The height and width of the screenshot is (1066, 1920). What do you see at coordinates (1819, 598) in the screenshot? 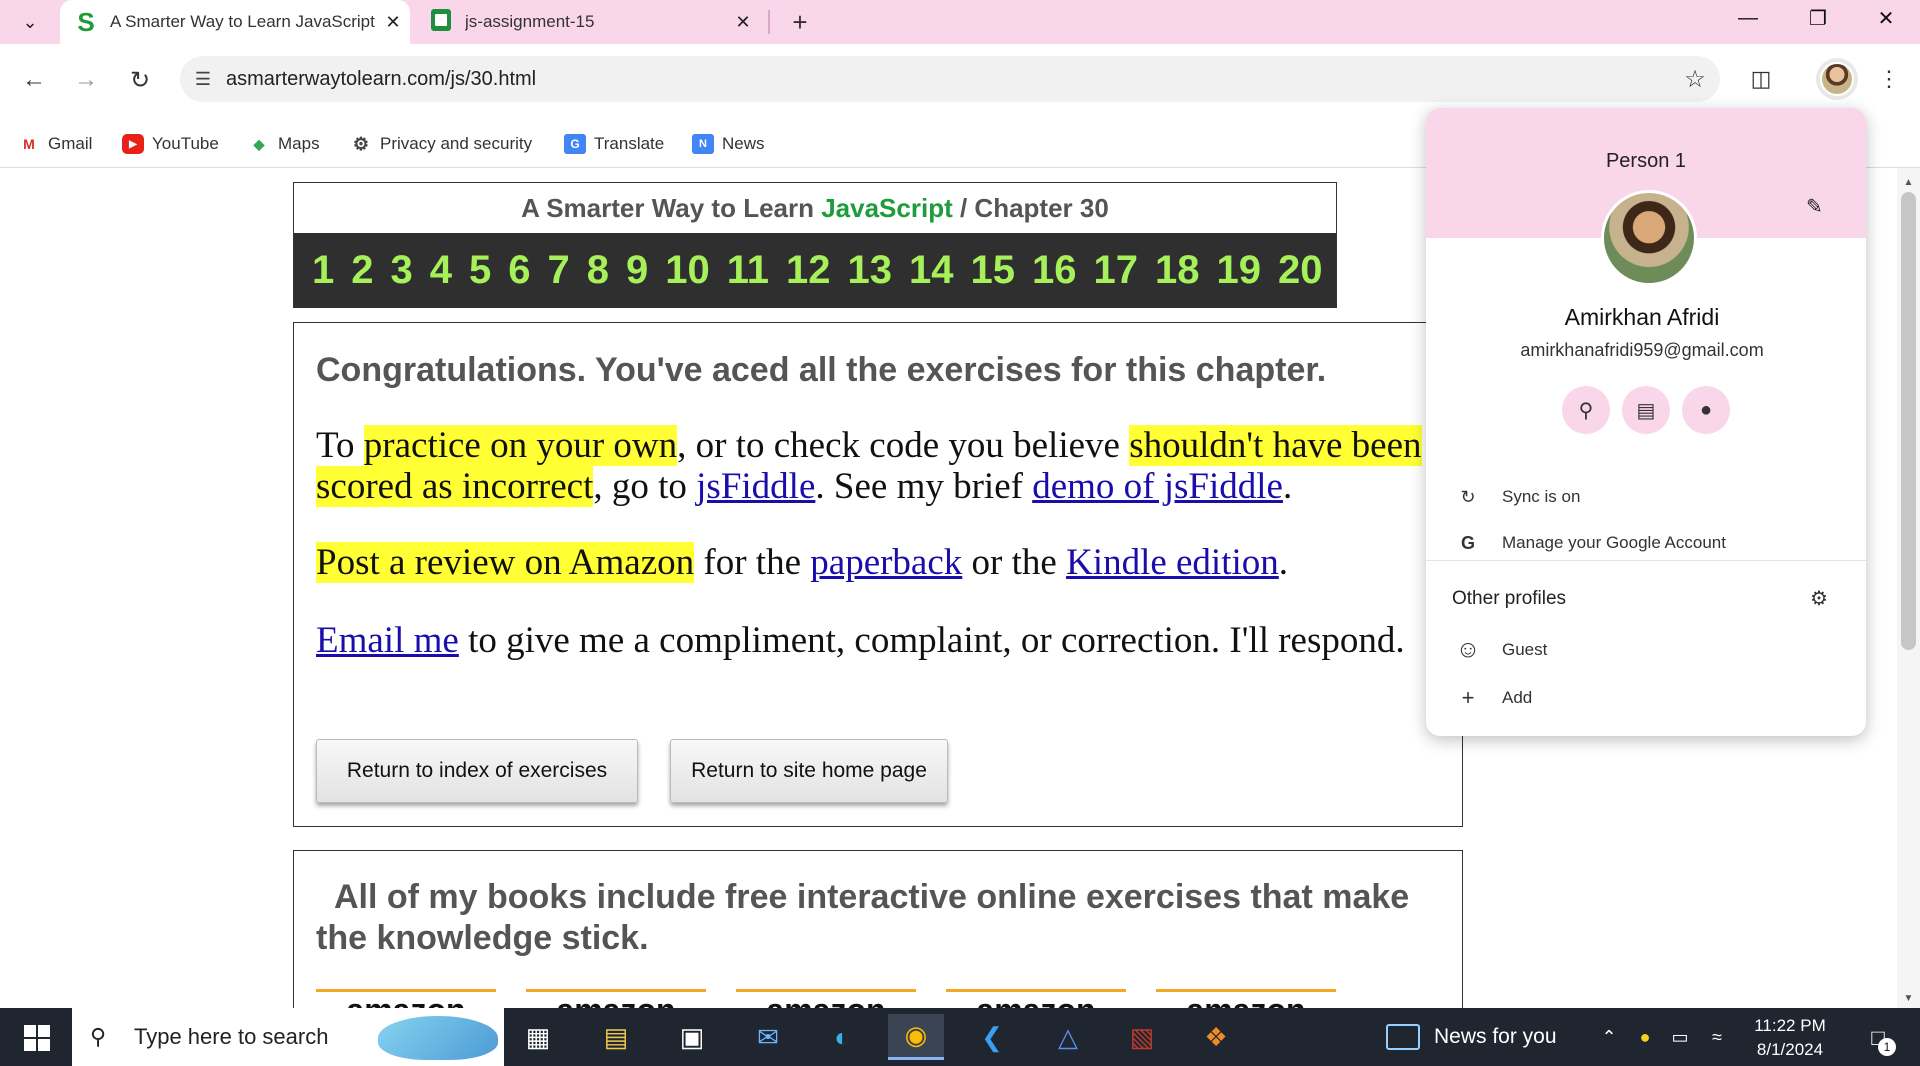
I see `manage-profiles-gear-icon: ⚙` at bounding box center [1819, 598].